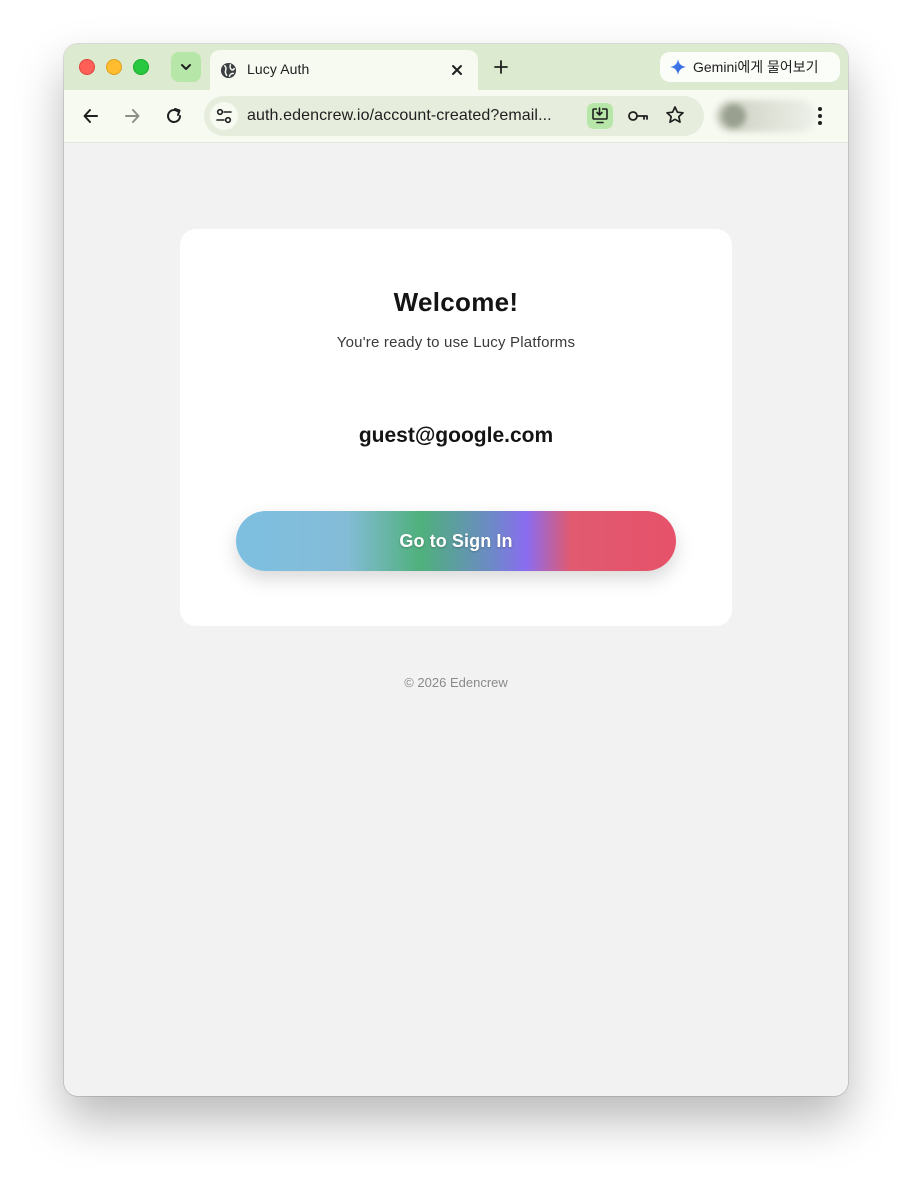  Describe the element at coordinates (141, 67) in the screenshot. I see `maximize-window-button` at that location.